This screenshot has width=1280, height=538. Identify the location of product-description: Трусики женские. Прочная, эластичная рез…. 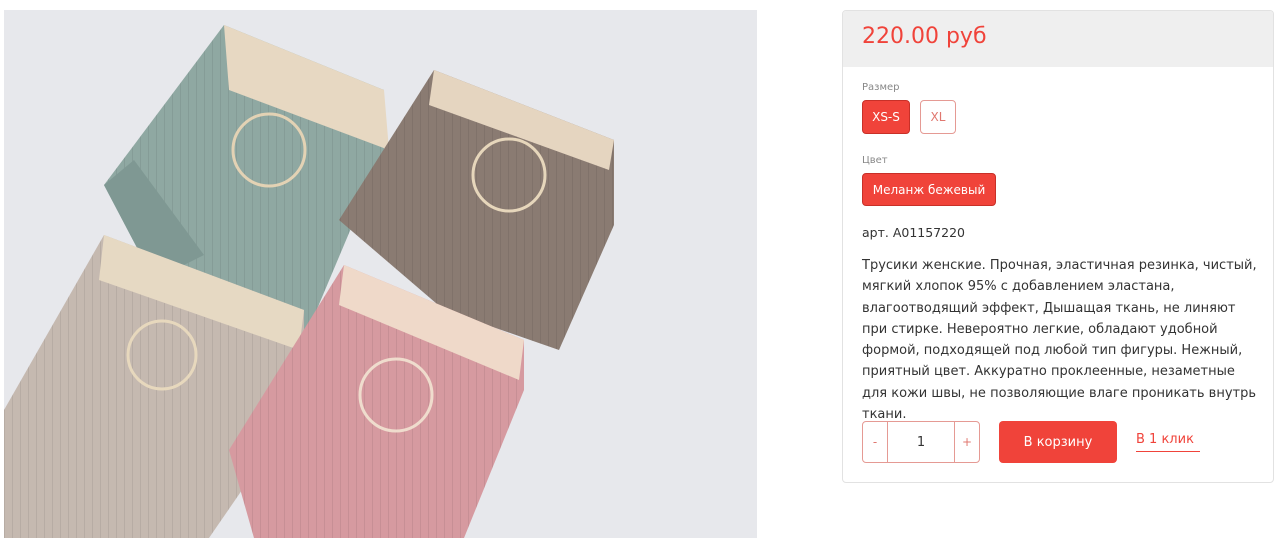
(1059, 340).